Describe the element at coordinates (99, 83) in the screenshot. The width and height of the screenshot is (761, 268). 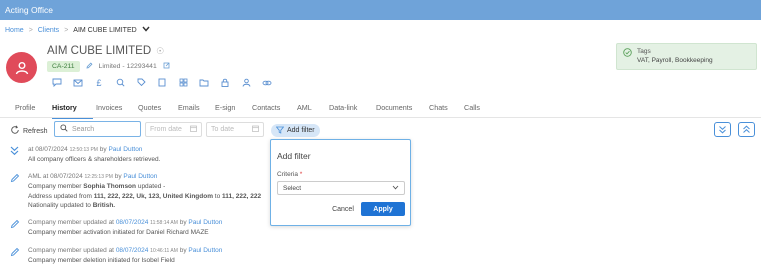
I see `pound-icon: £` at that location.